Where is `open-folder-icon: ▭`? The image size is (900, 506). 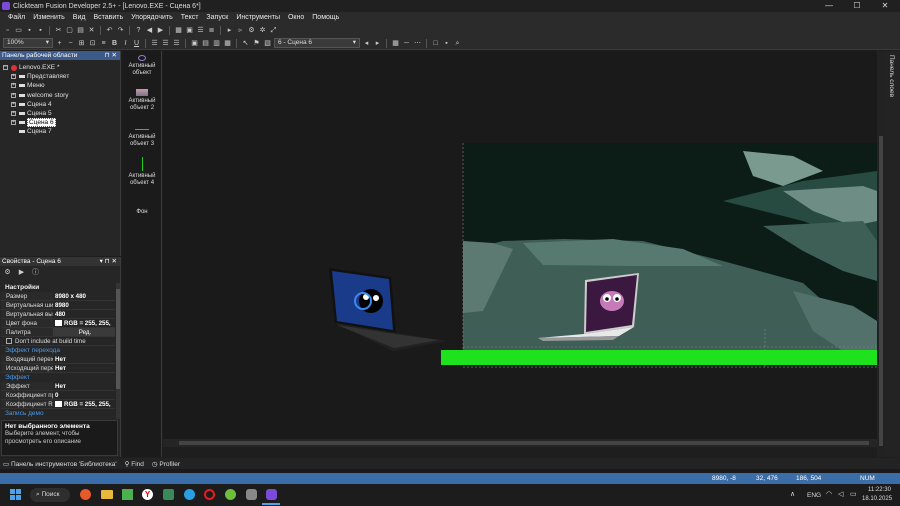
open-folder-icon: ▭ is located at coordinates (18, 30).